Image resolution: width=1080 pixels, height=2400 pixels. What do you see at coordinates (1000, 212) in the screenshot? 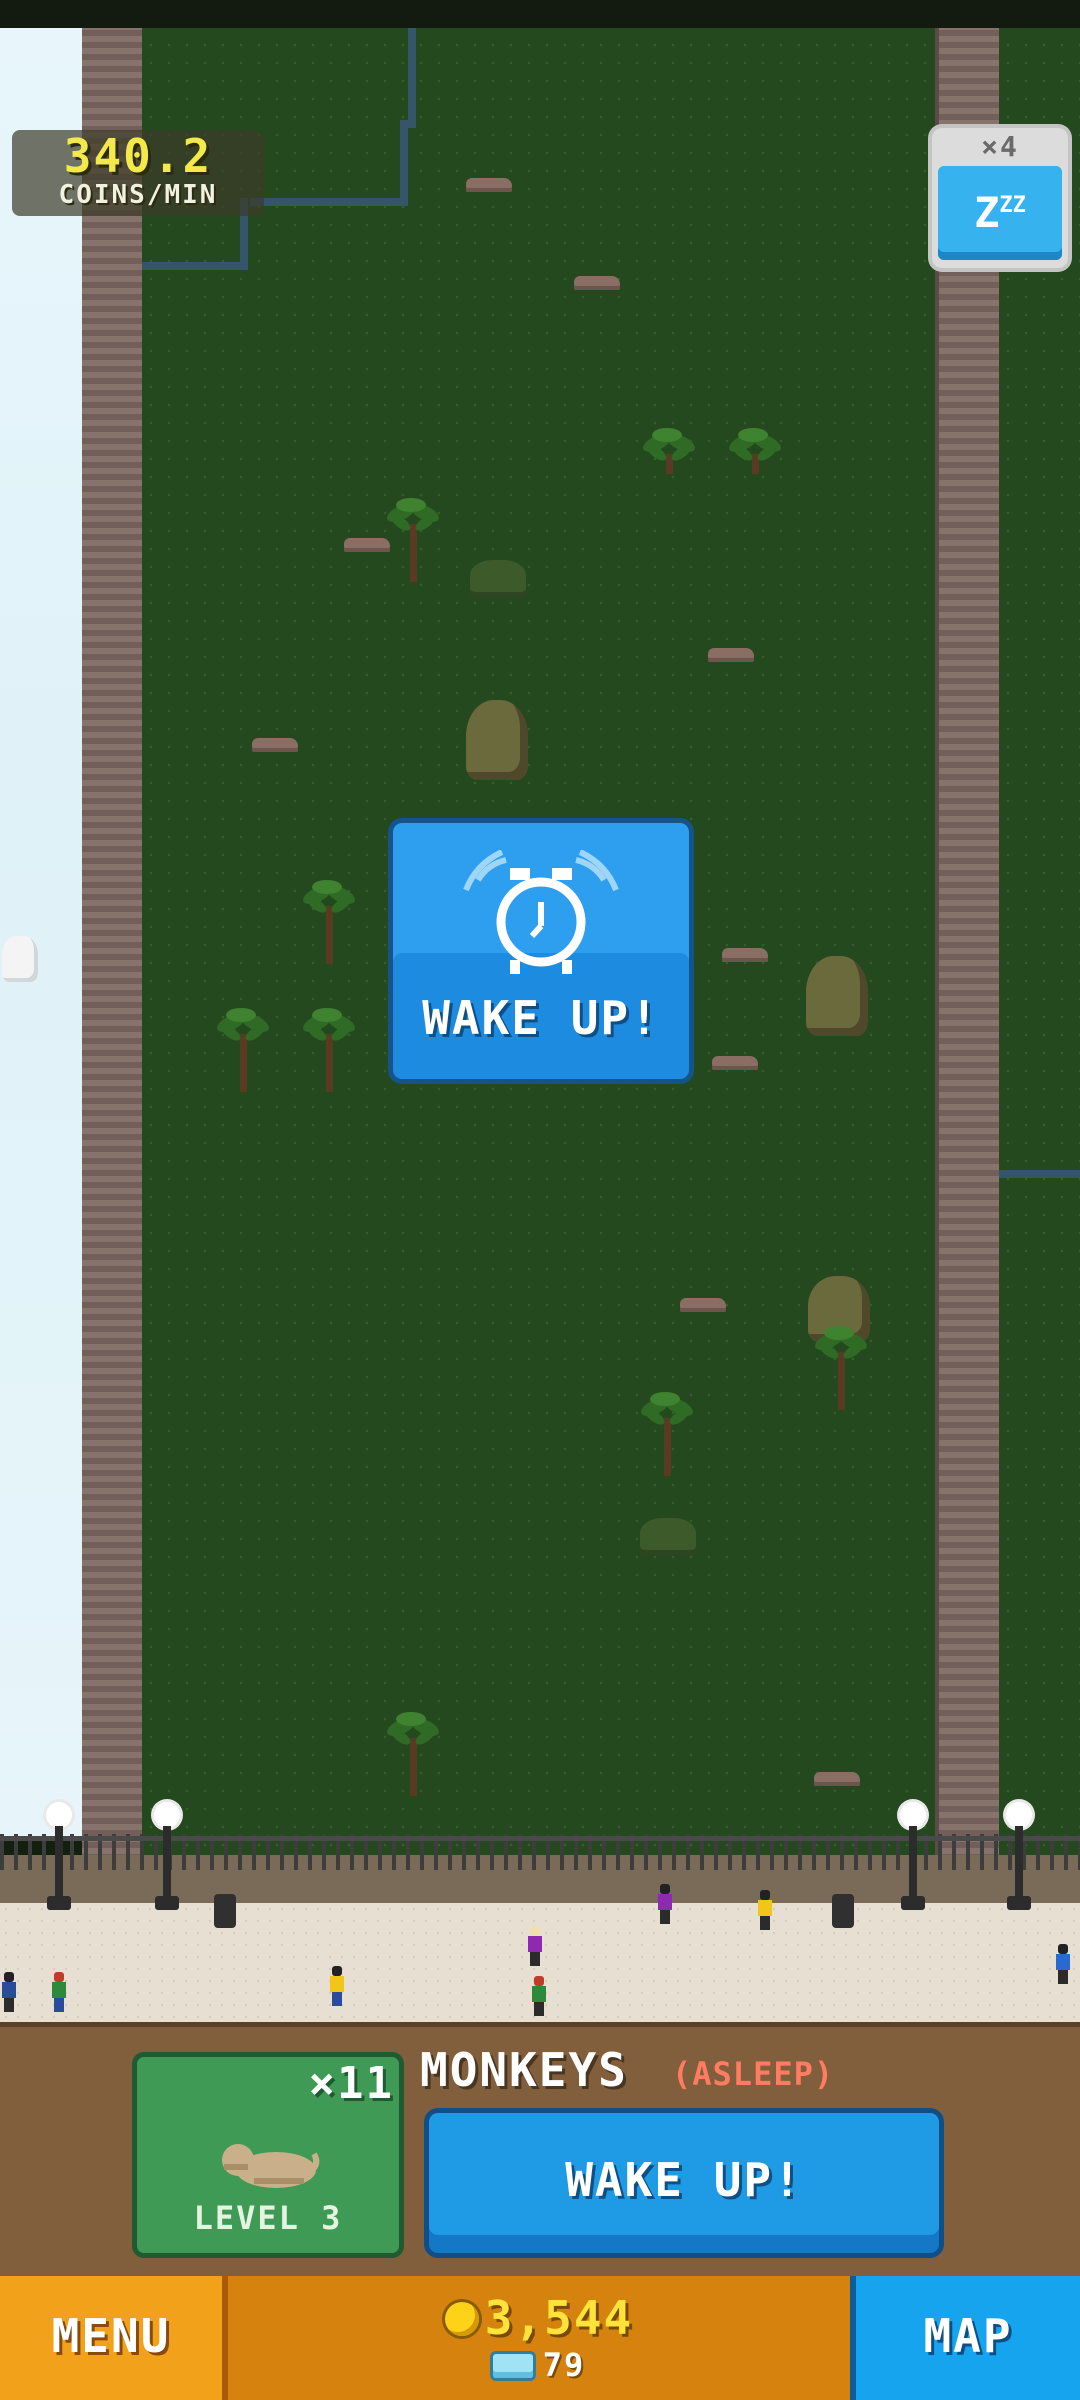
I see `zzz-icon: ZZZ` at bounding box center [1000, 212].